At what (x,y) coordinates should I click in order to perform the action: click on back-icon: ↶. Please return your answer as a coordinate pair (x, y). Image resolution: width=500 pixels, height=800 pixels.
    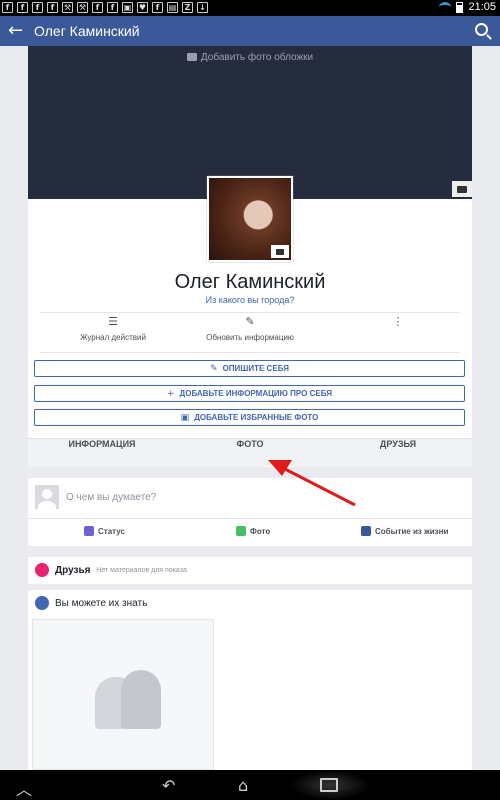
    Looking at the image, I should click on (168, 785).